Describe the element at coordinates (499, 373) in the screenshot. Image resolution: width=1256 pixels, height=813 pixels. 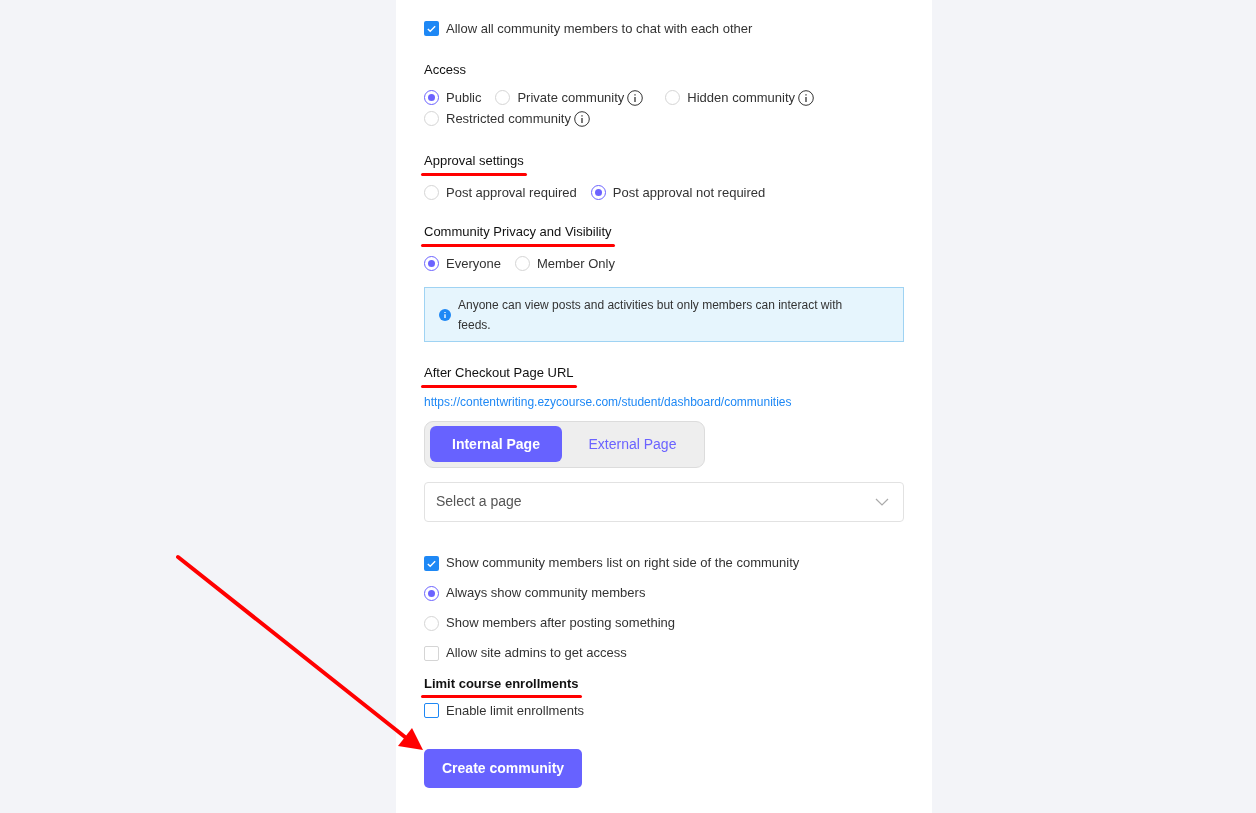
I see `section-heading: After Checkout Page URL` at that location.